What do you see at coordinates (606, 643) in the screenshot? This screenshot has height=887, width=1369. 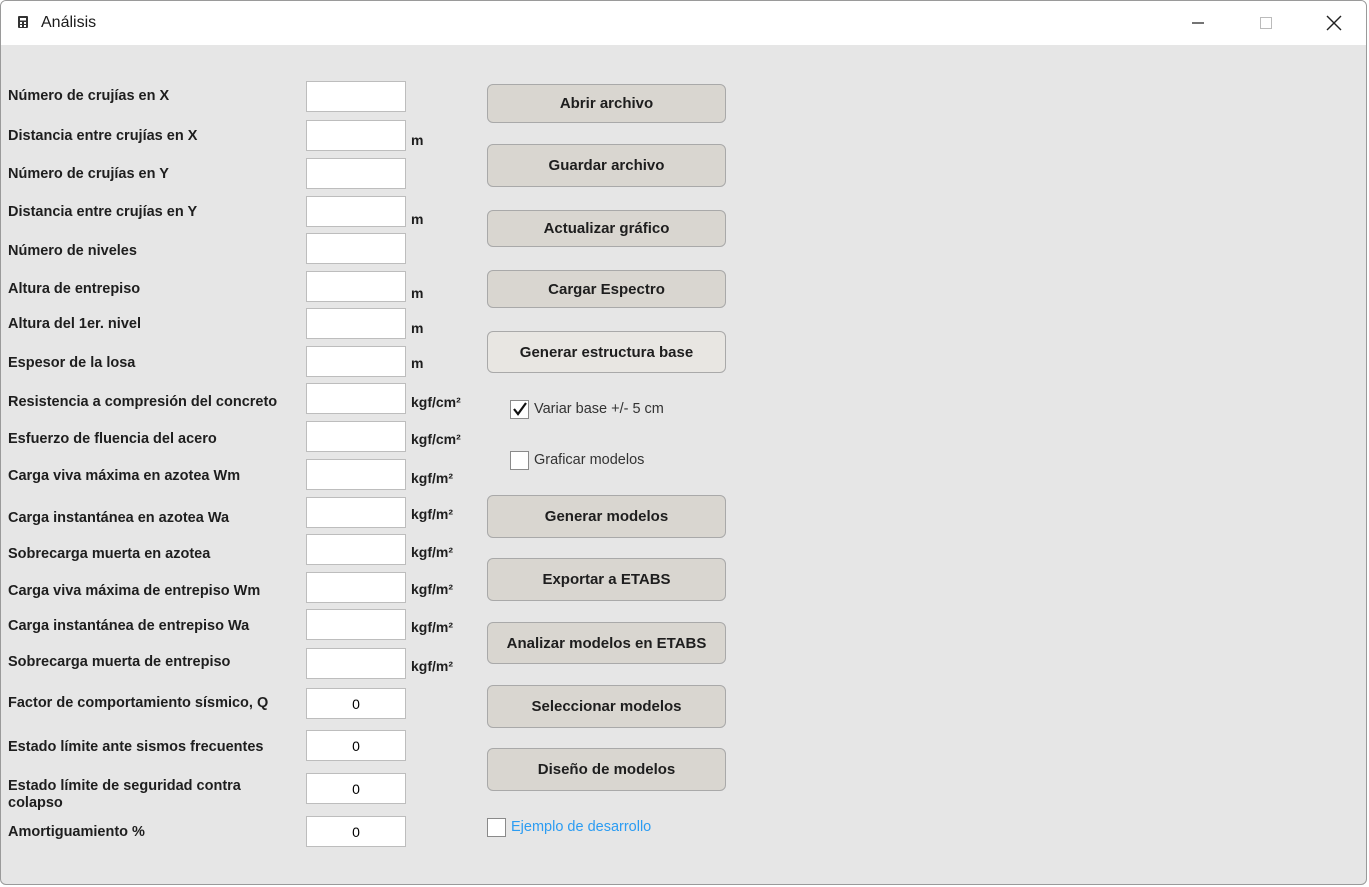 I see `analyze-etabs-button: Analizar modelos en ETABS` at bounding box center [606, 643].